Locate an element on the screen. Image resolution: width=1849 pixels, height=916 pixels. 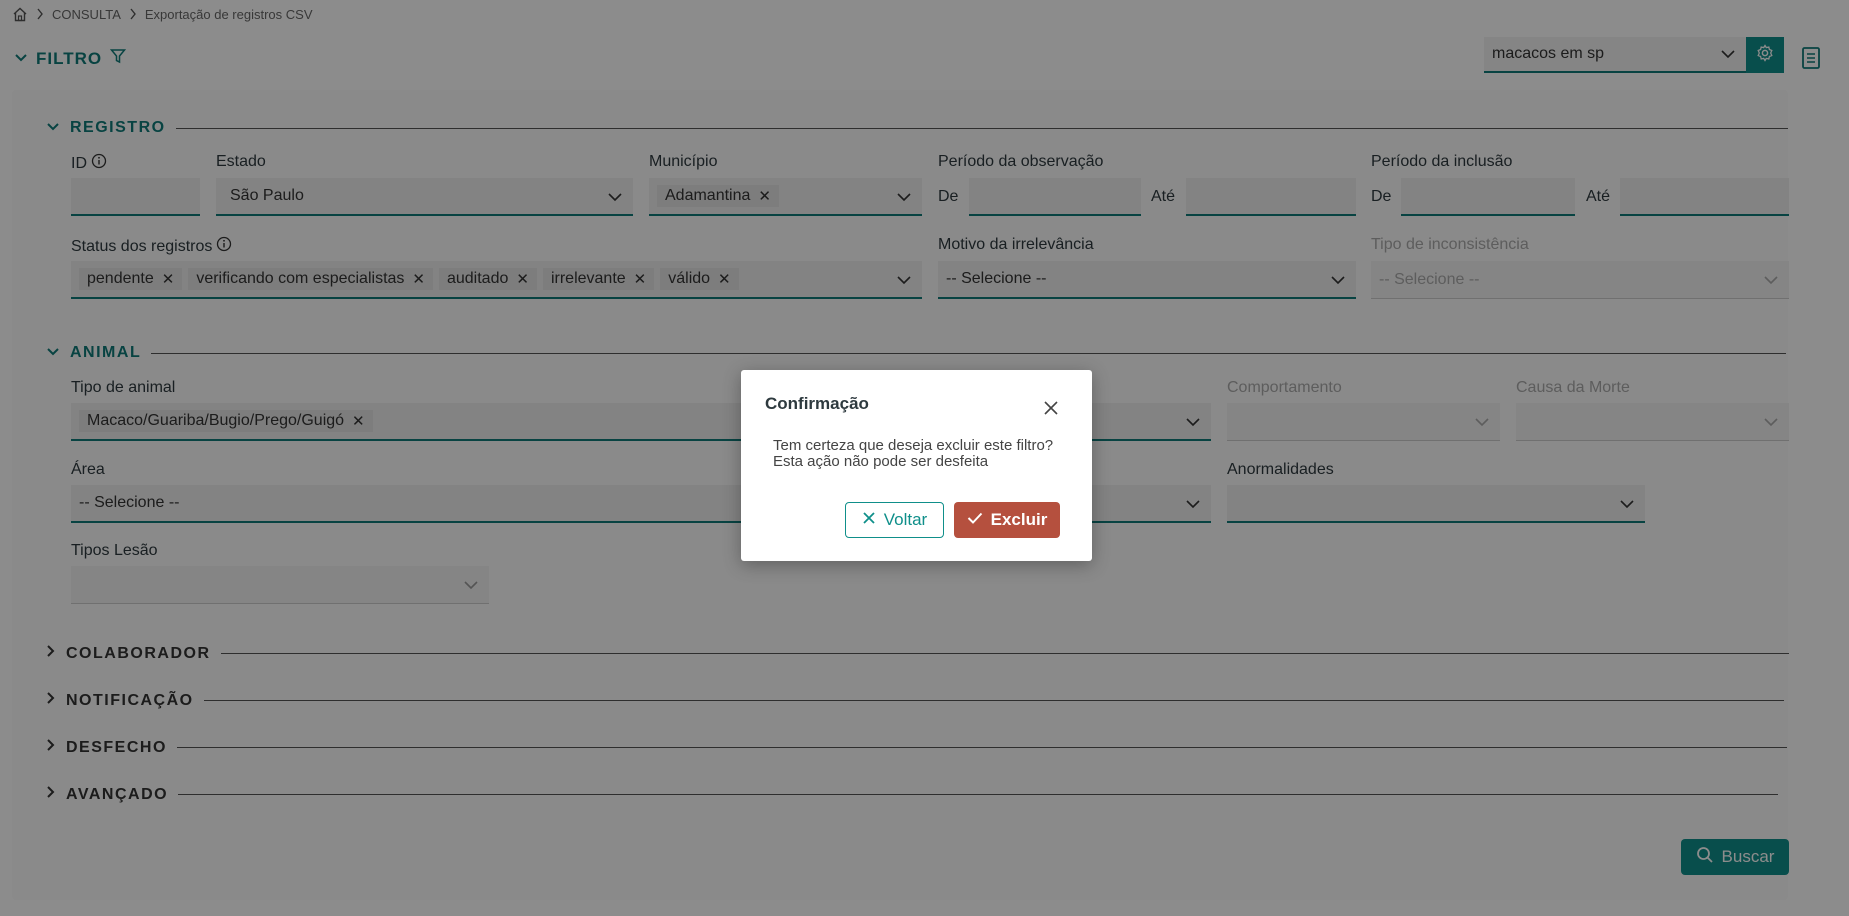
dialog-title: Confirmação is located at coordinates (817, 403).